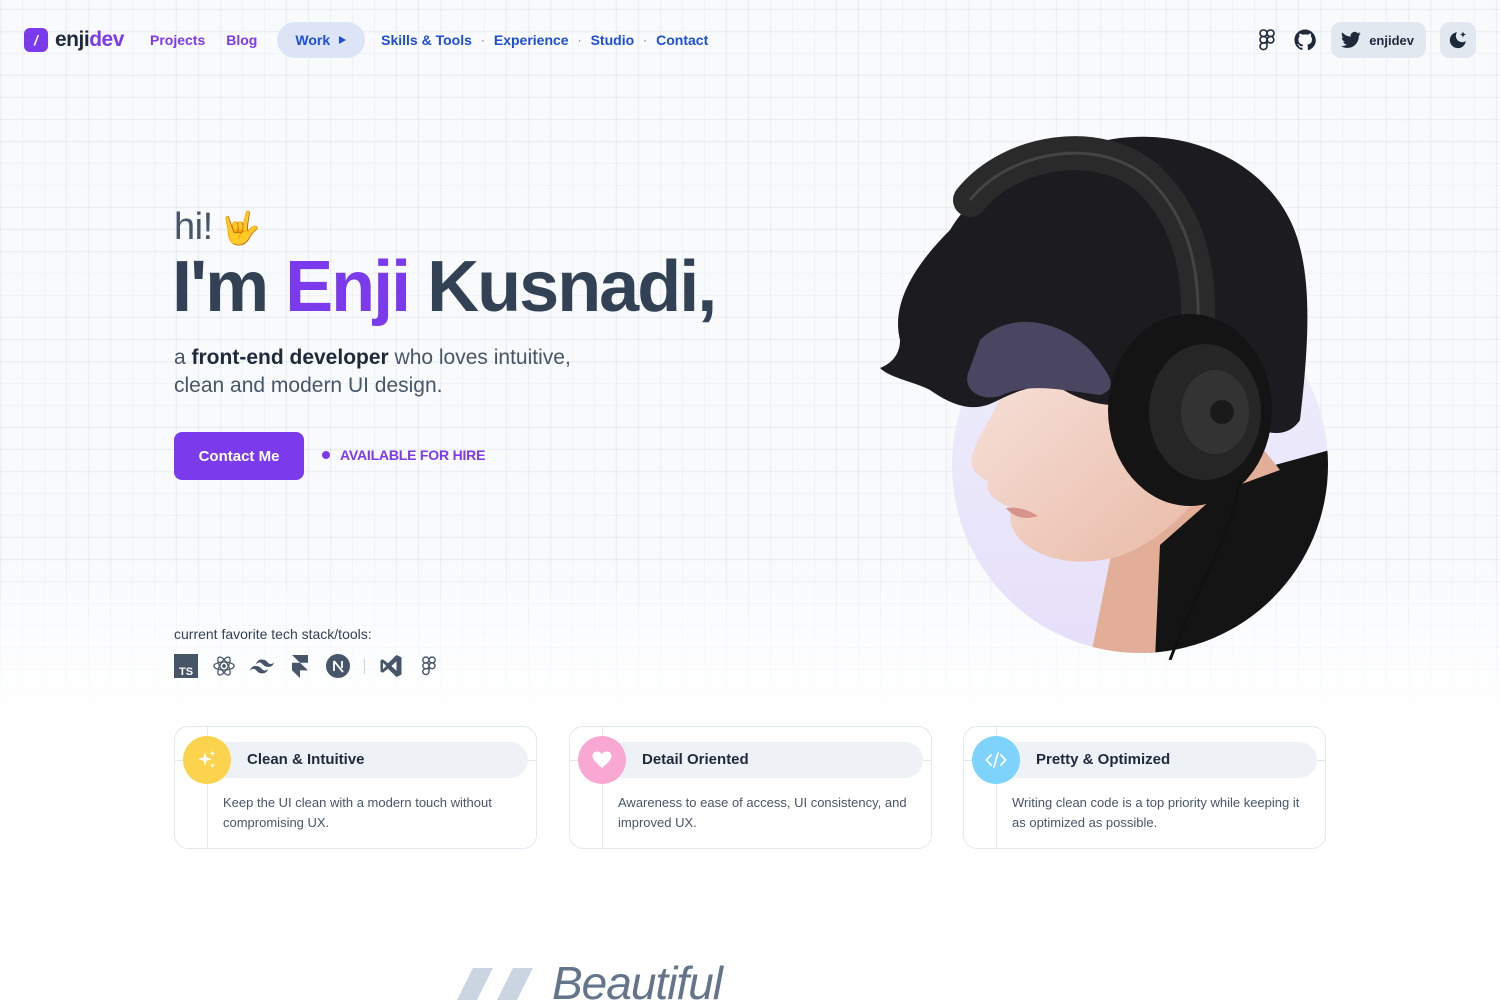 This screenshot has height=1000, width=1500. I want to click on play-arrow-icon, so click(343, 40).